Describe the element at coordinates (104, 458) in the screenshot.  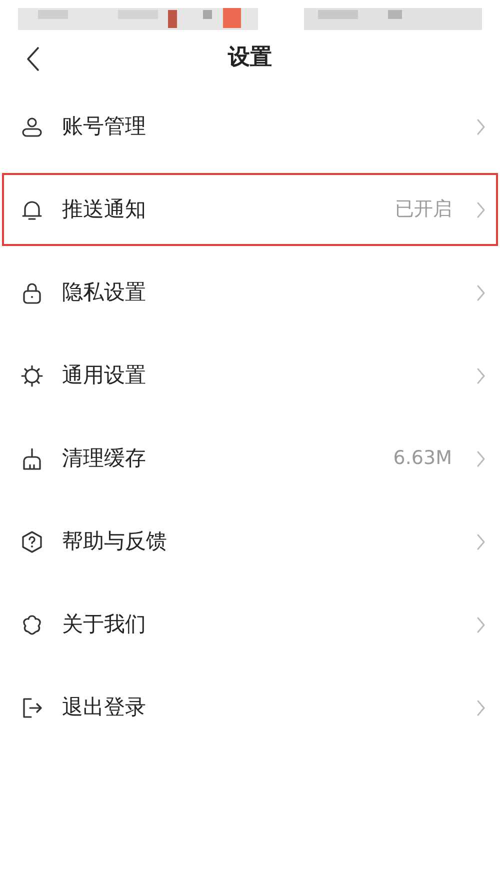
I see `row-label: 清理缓存` at that location.